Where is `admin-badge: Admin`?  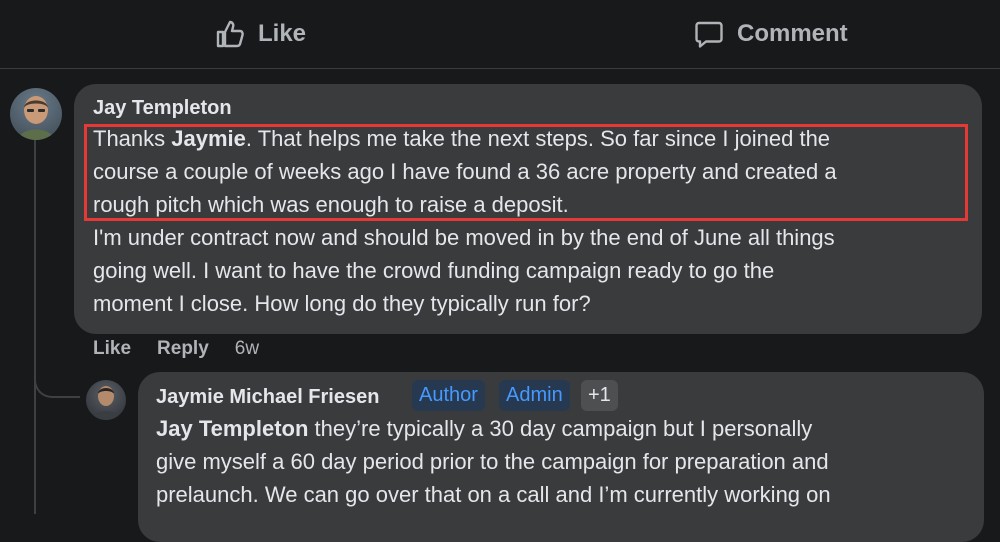
admin-badge: Admin is located at coordinates (534, 395).